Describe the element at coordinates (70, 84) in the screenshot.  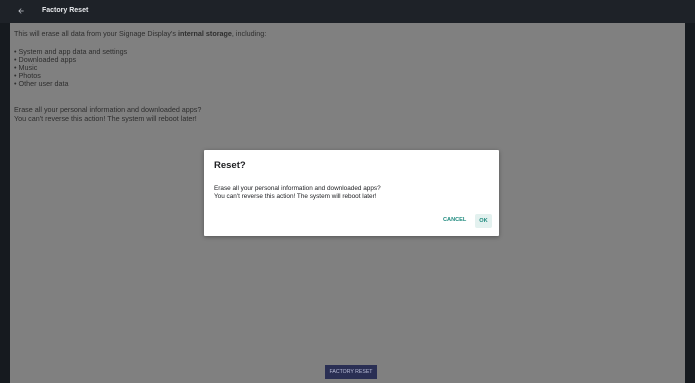
I see `list-item: Other user data` at that location.